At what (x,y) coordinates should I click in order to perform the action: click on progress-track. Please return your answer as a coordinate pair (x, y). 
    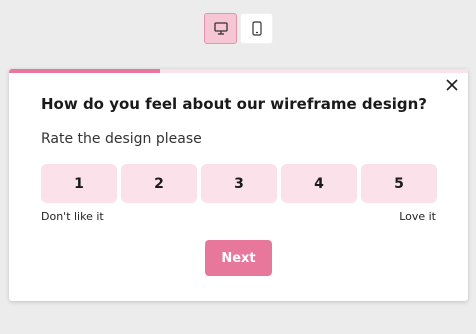
    Looking at the image, I should click on (238, 71).